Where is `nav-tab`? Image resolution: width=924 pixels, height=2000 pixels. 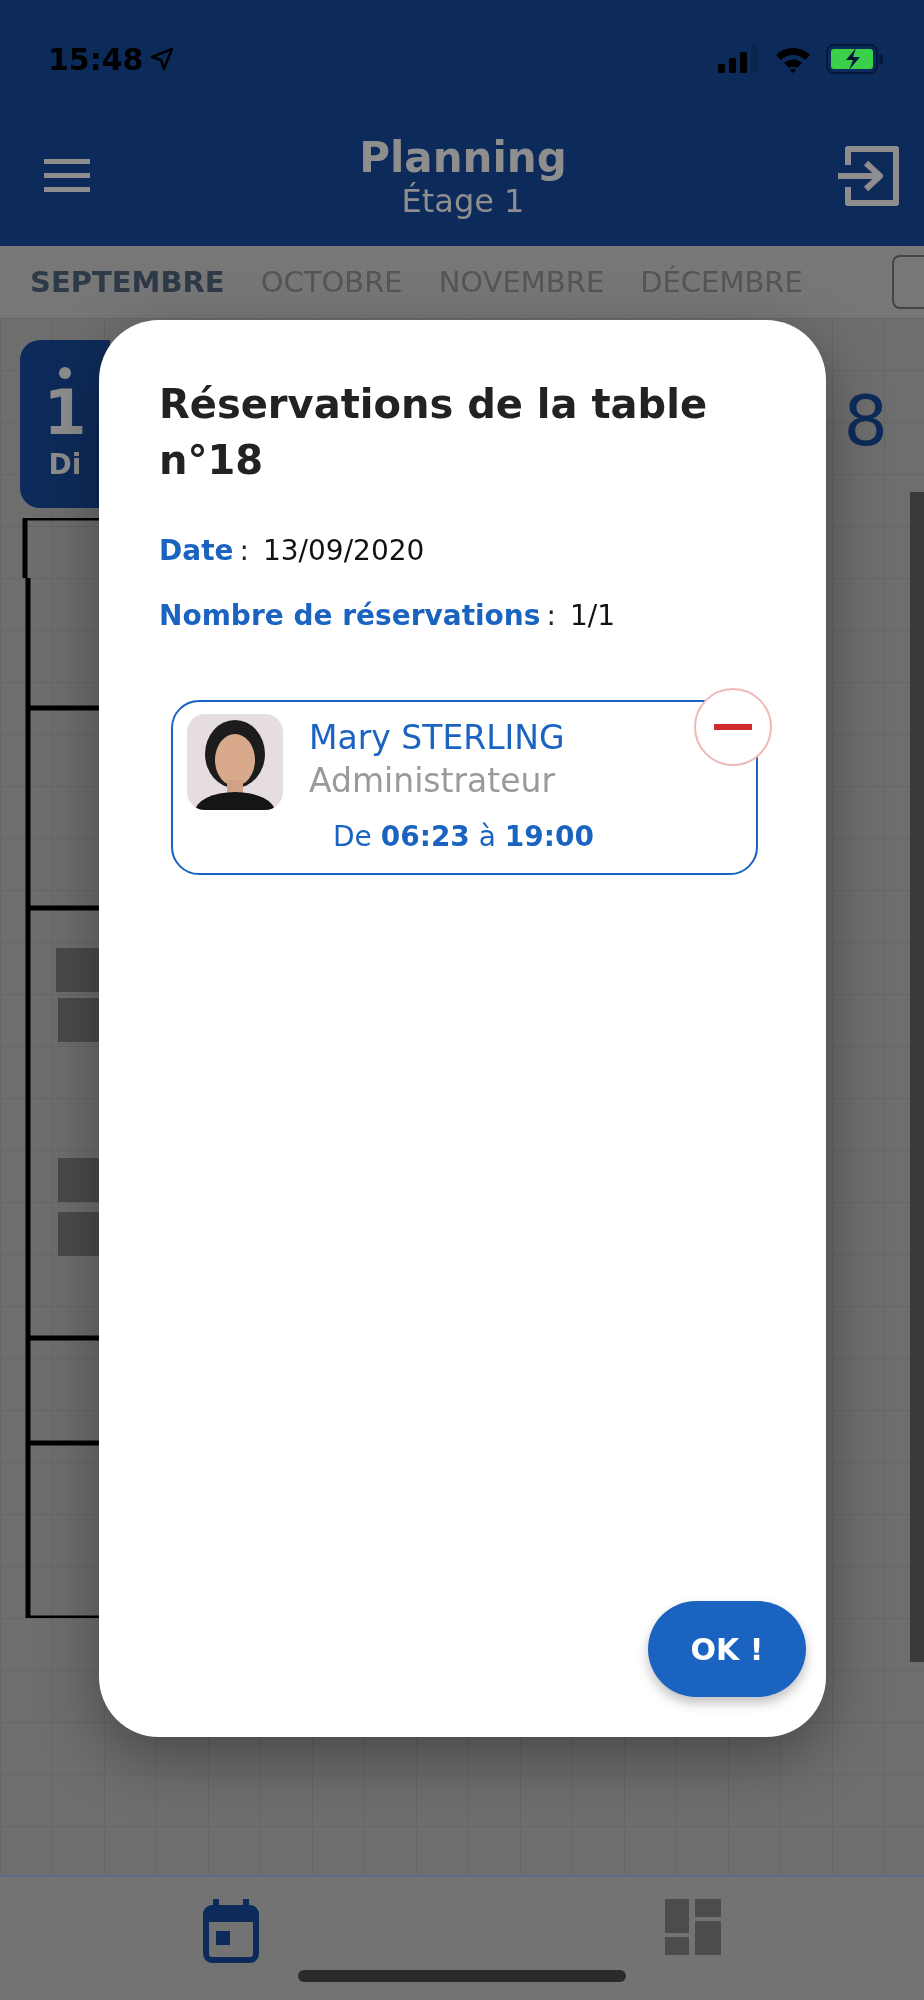
nav-tab is located at coordinates (231, 1931).